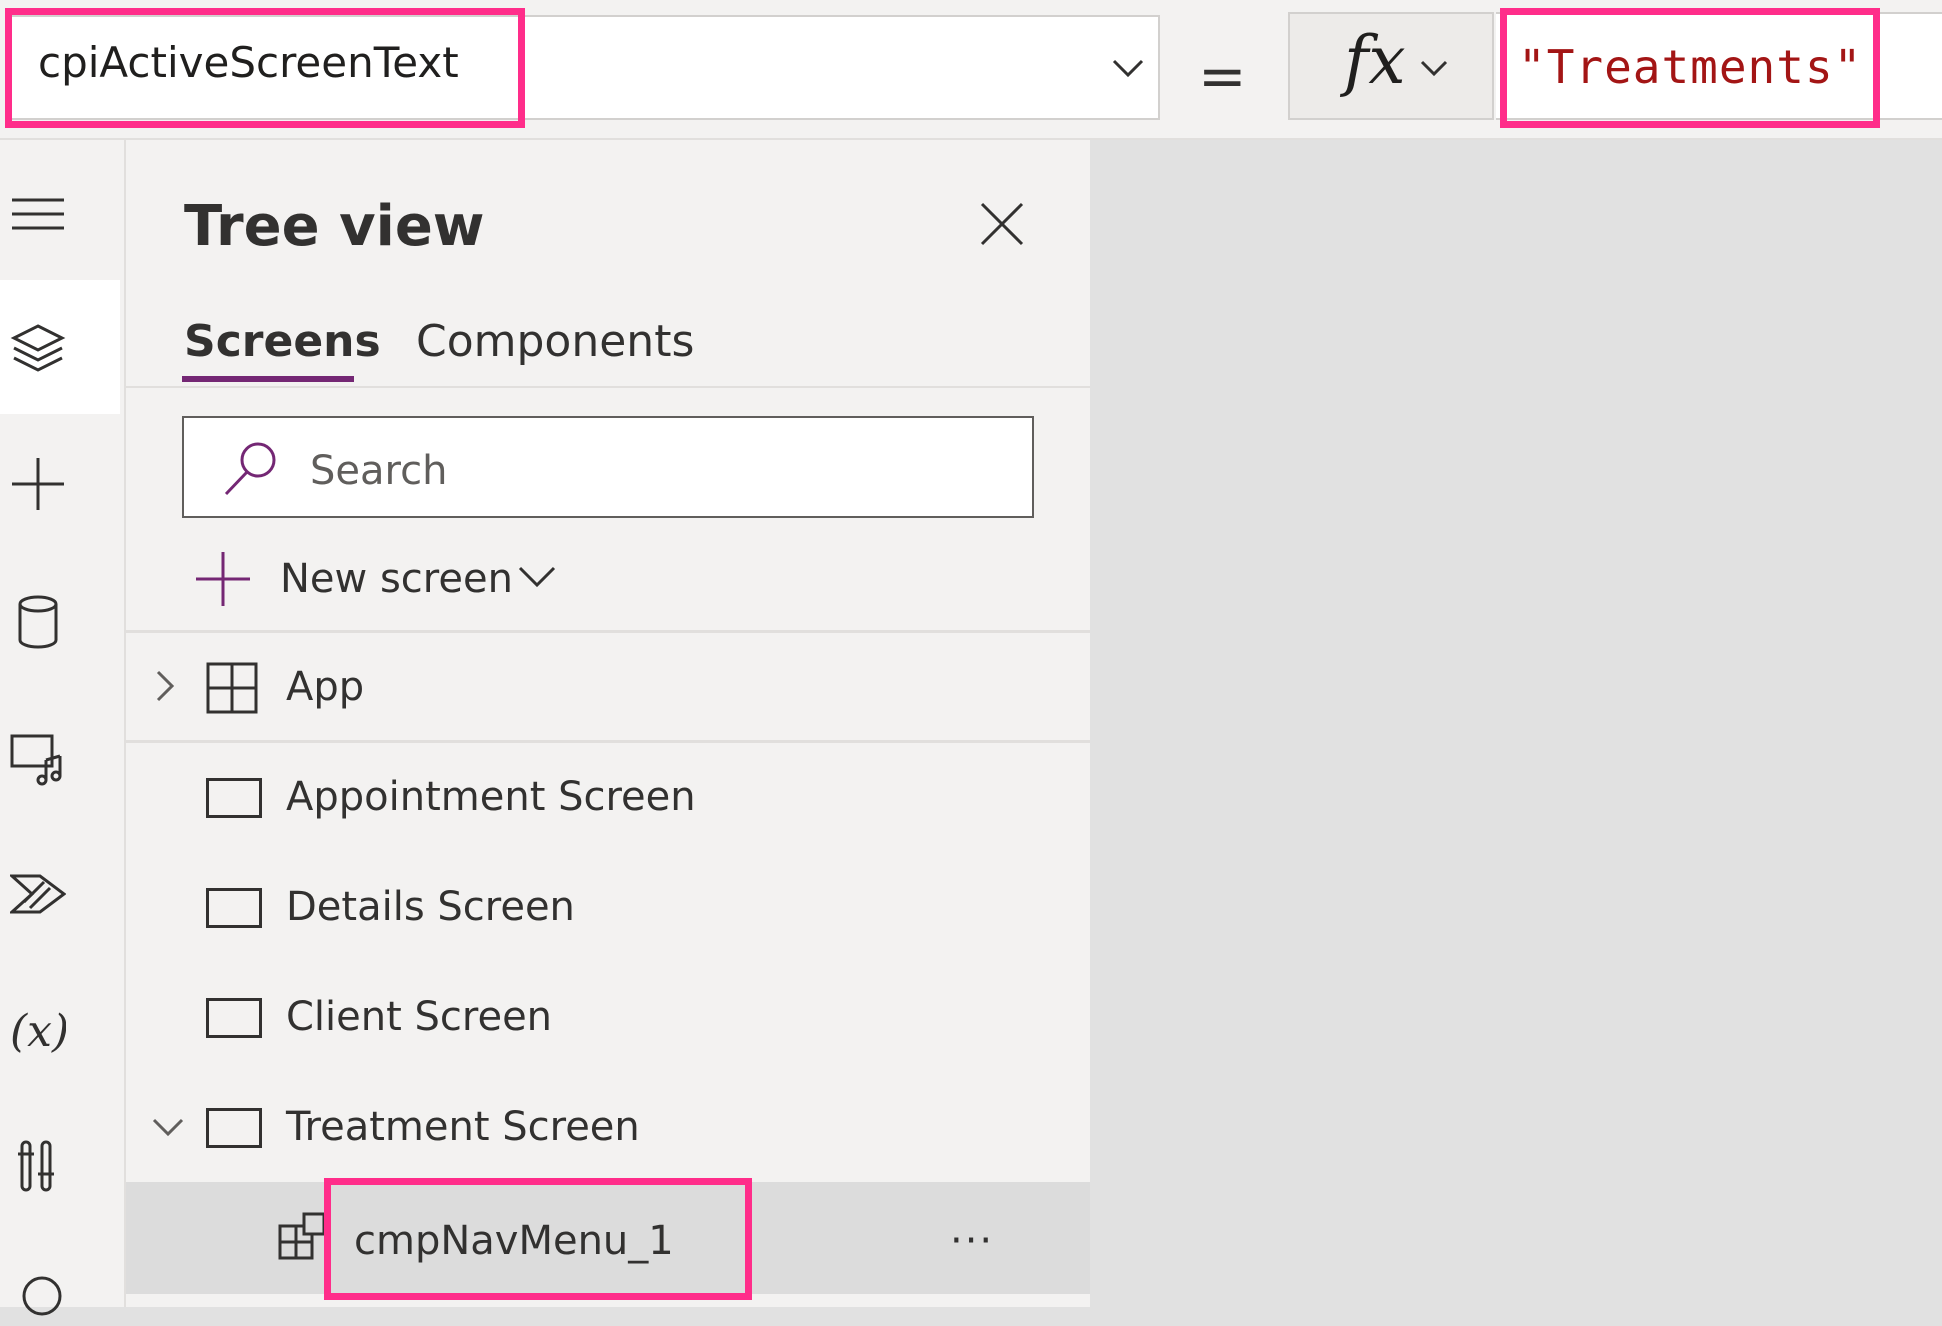  What do you see at coordinates (38, 214) in the screenshot?
I see `hamburger-menu-icon` at bounding box center [38, 214].